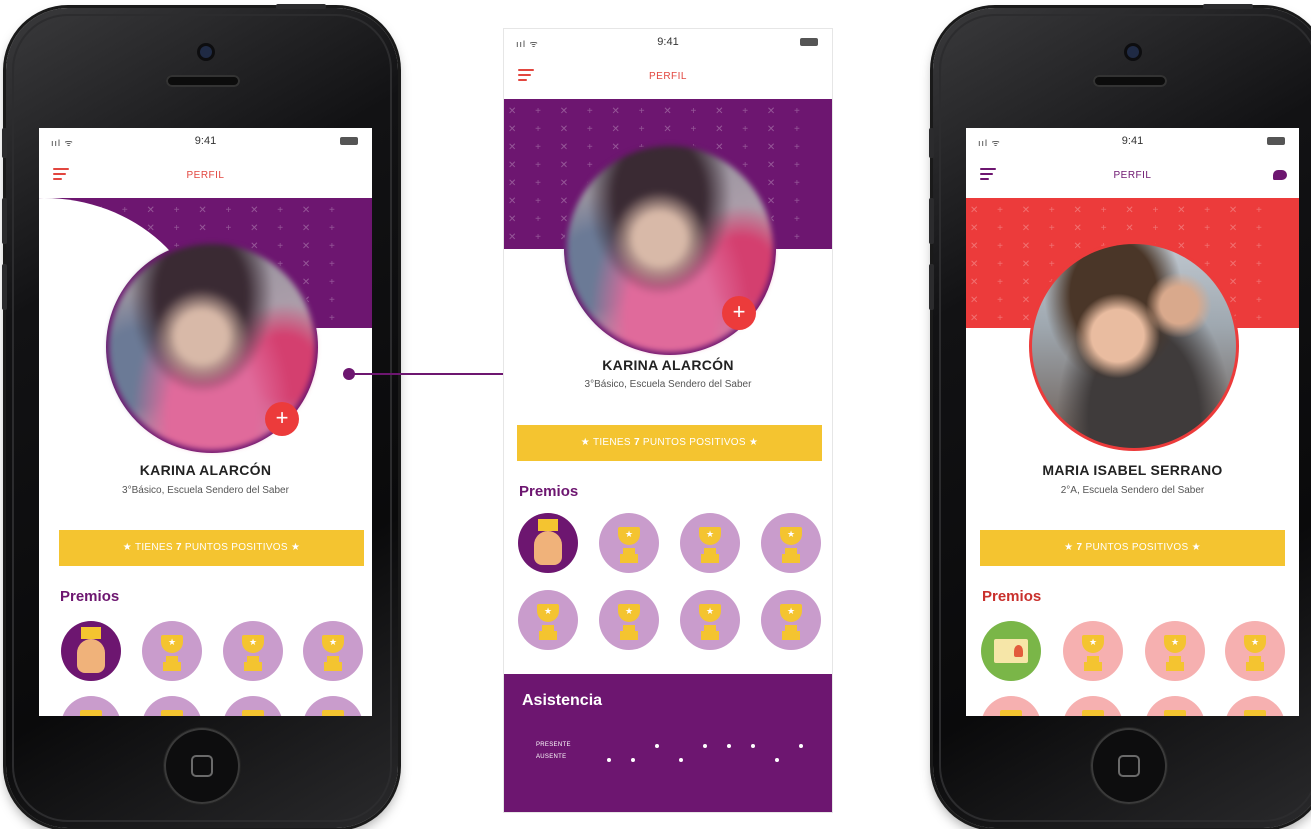 This screenshot has width=1311, height=829. Describe the element at coordinates (1132, 470) in the screenshot. I see `student-name: MARIA ISABEL SERRANO` at that location.